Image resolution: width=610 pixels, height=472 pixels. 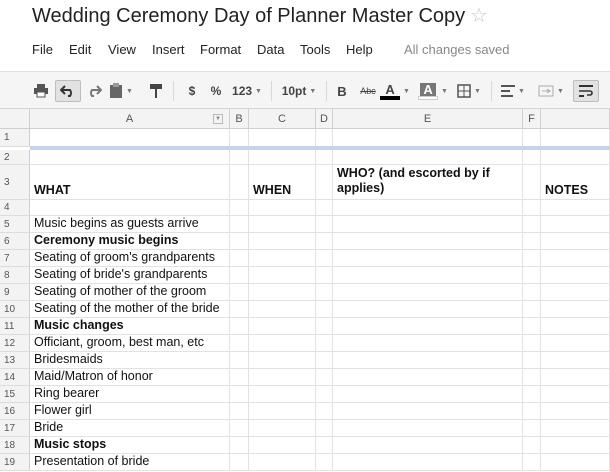 I want to click on wrap-text-button, so click(x=586, y=91).